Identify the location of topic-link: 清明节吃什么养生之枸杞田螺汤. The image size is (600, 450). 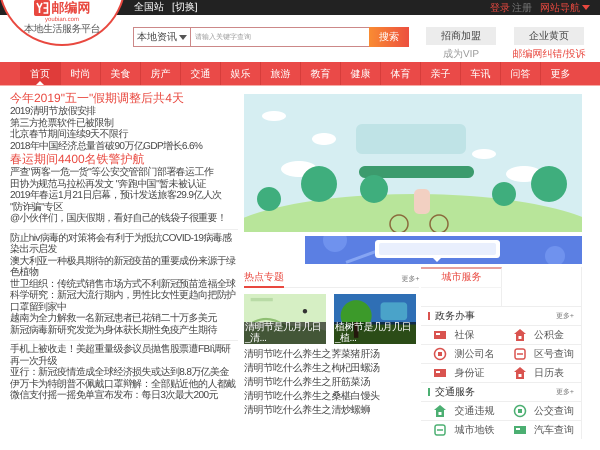
(332, 369).